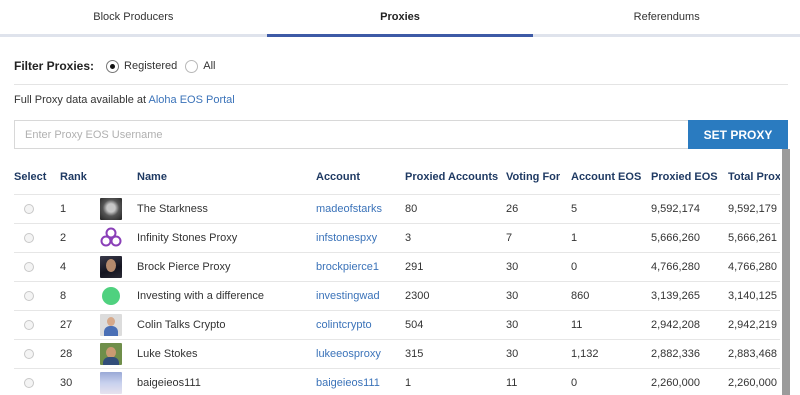 This screenshot has width=800, height=395. Describe the element at coordinates (113, 66) in the screenshot. I see `filter-registered-radio` at that location.